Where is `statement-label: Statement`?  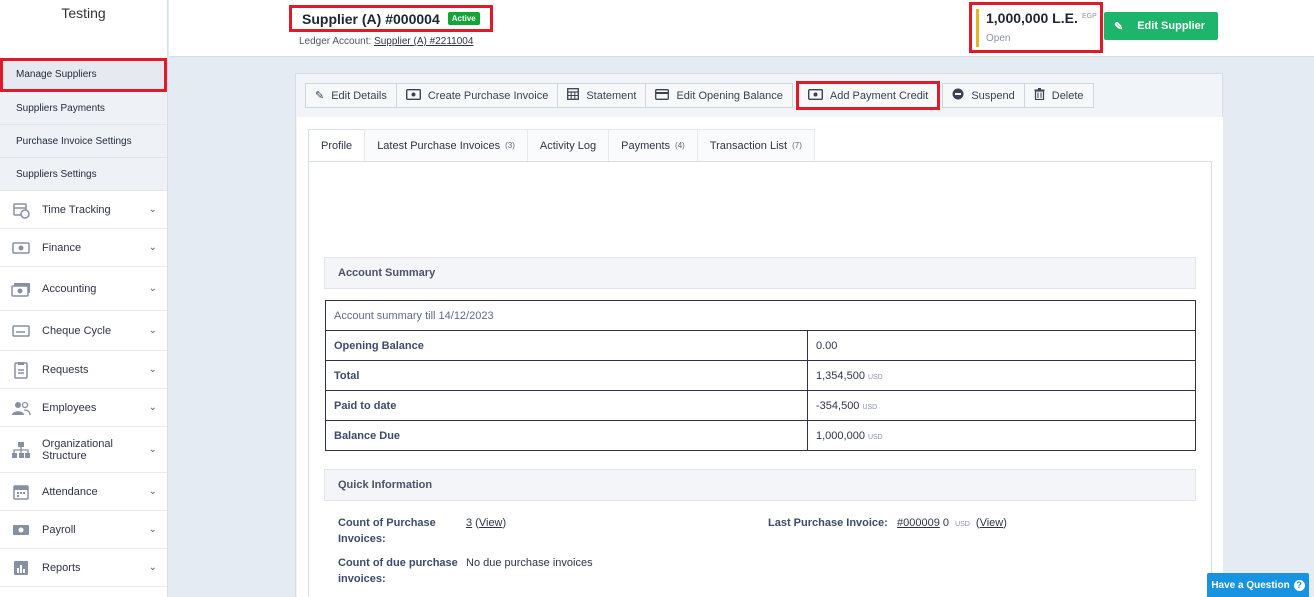
statement-label: Statement is located at coordinates (611, 95).